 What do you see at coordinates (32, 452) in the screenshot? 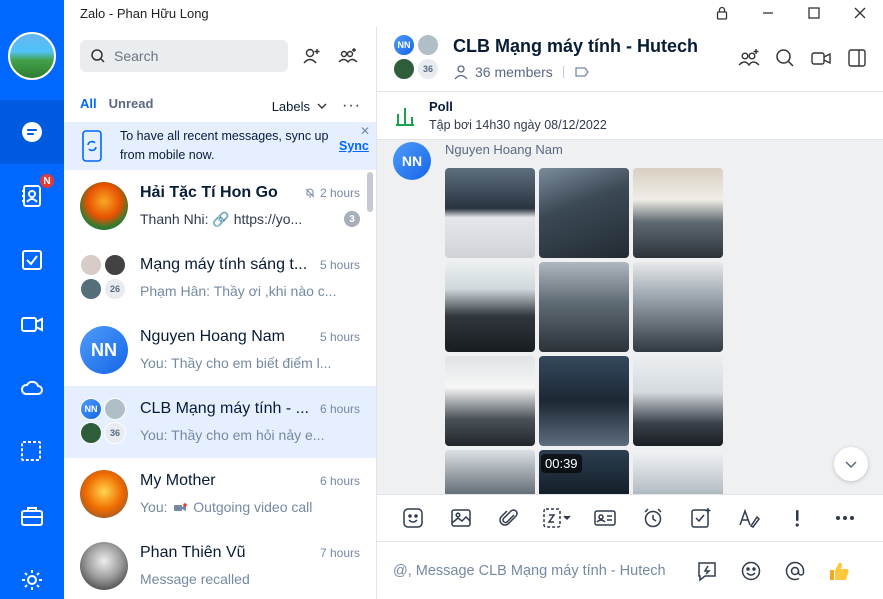
I see `screenshot-nav` at bounding box center [32, 452].